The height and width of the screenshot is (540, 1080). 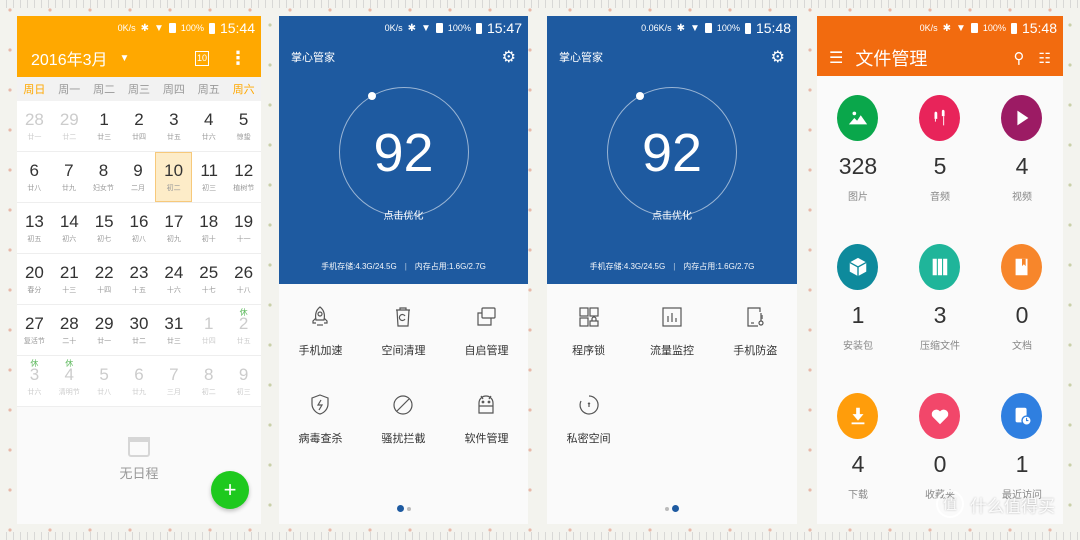 I want to click on calendar-day: 5 廿八, so click(x=104, y=381).